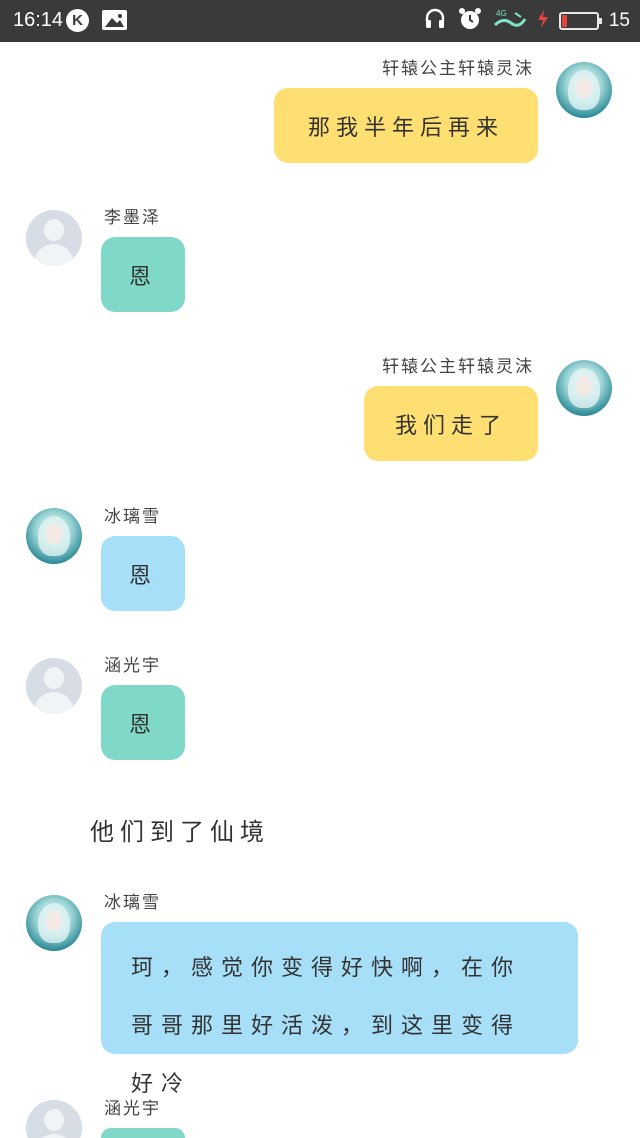 This screenshot has height=1138, width=640. I want to click on message-bubble, so click(143, 1133).